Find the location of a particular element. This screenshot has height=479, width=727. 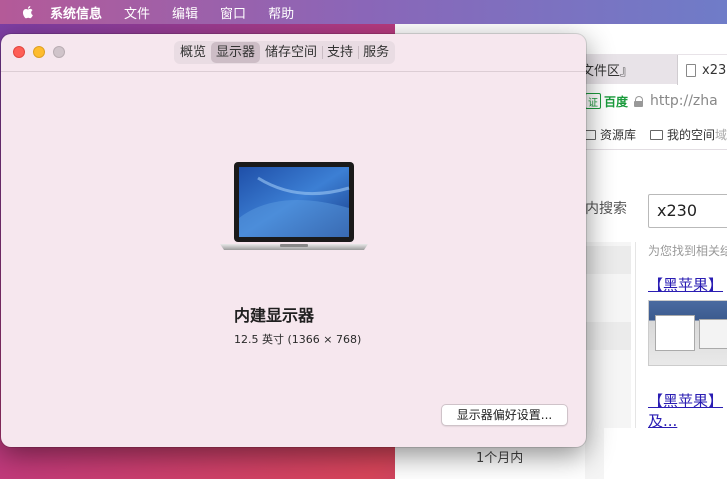

bookmark-label: 资源库 is located at coordinates (618, 134).